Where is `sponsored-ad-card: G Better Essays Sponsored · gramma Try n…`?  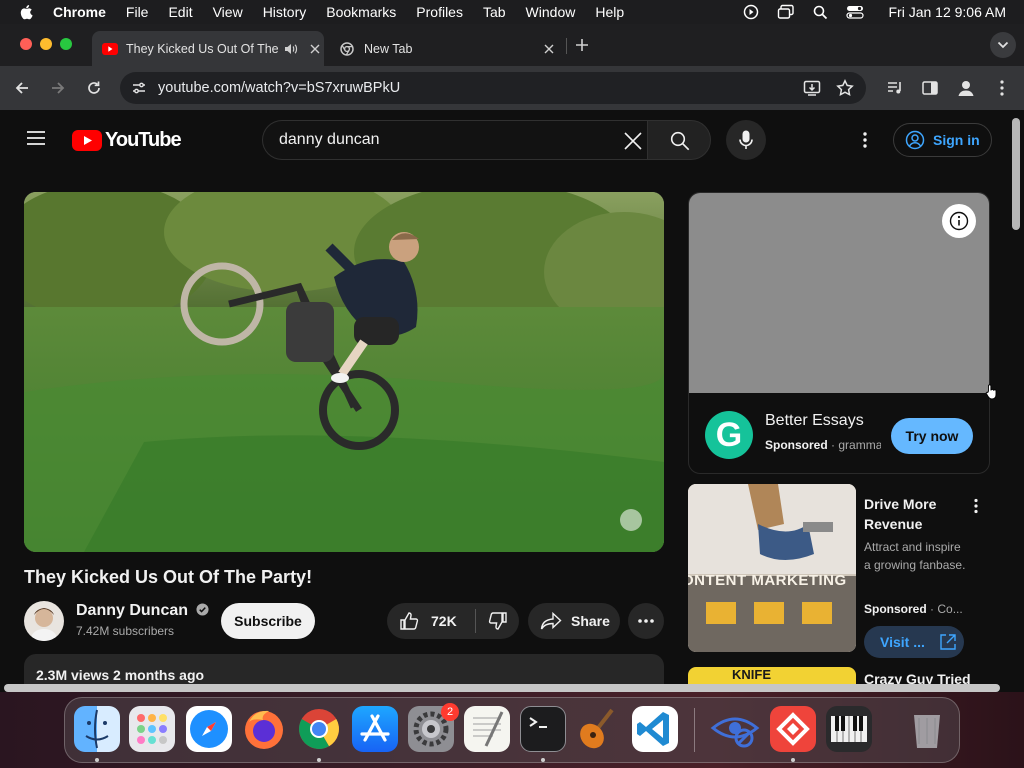
sponsored-ad-card: G Better Essays Sponsored · gramma Try n… is located at coordinates (839, 333).